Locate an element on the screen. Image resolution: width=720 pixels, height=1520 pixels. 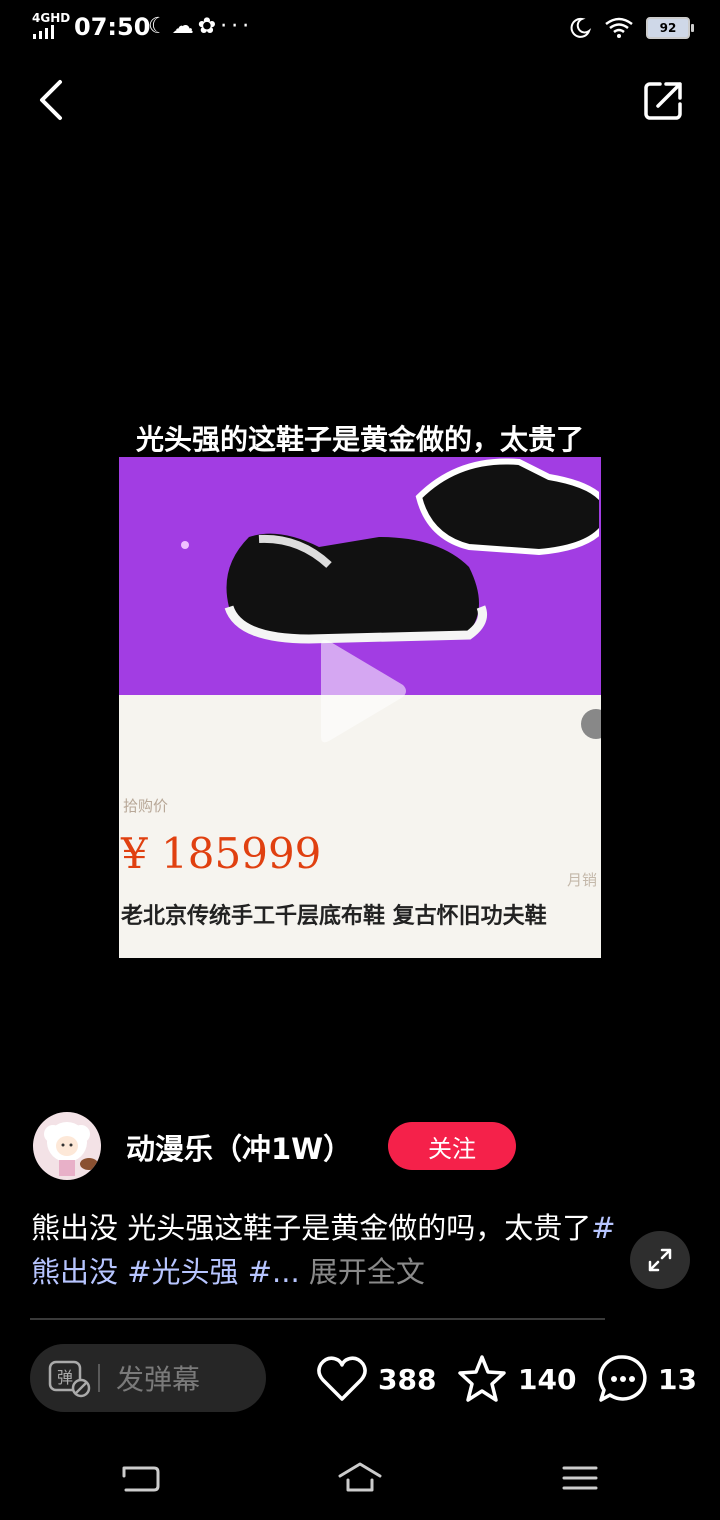
moon-icon: ☾ is located at coordinates (160, 26).